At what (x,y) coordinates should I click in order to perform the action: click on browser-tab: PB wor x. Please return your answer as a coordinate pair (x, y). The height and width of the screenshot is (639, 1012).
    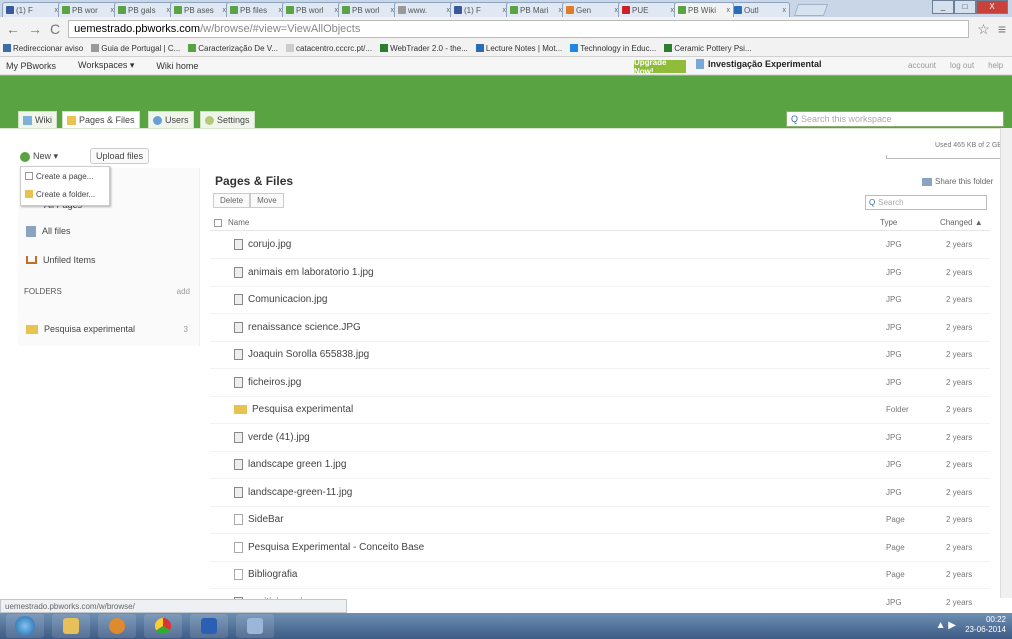
    Looking at the image, I should click on (88, 9).